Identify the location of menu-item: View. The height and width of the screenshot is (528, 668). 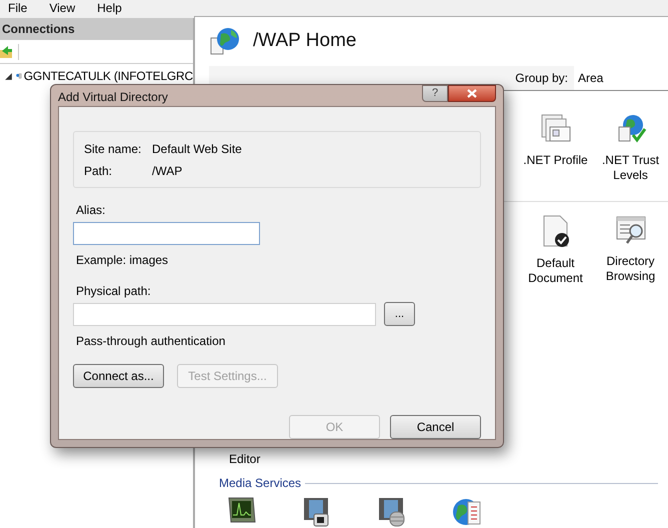
(62, 8).